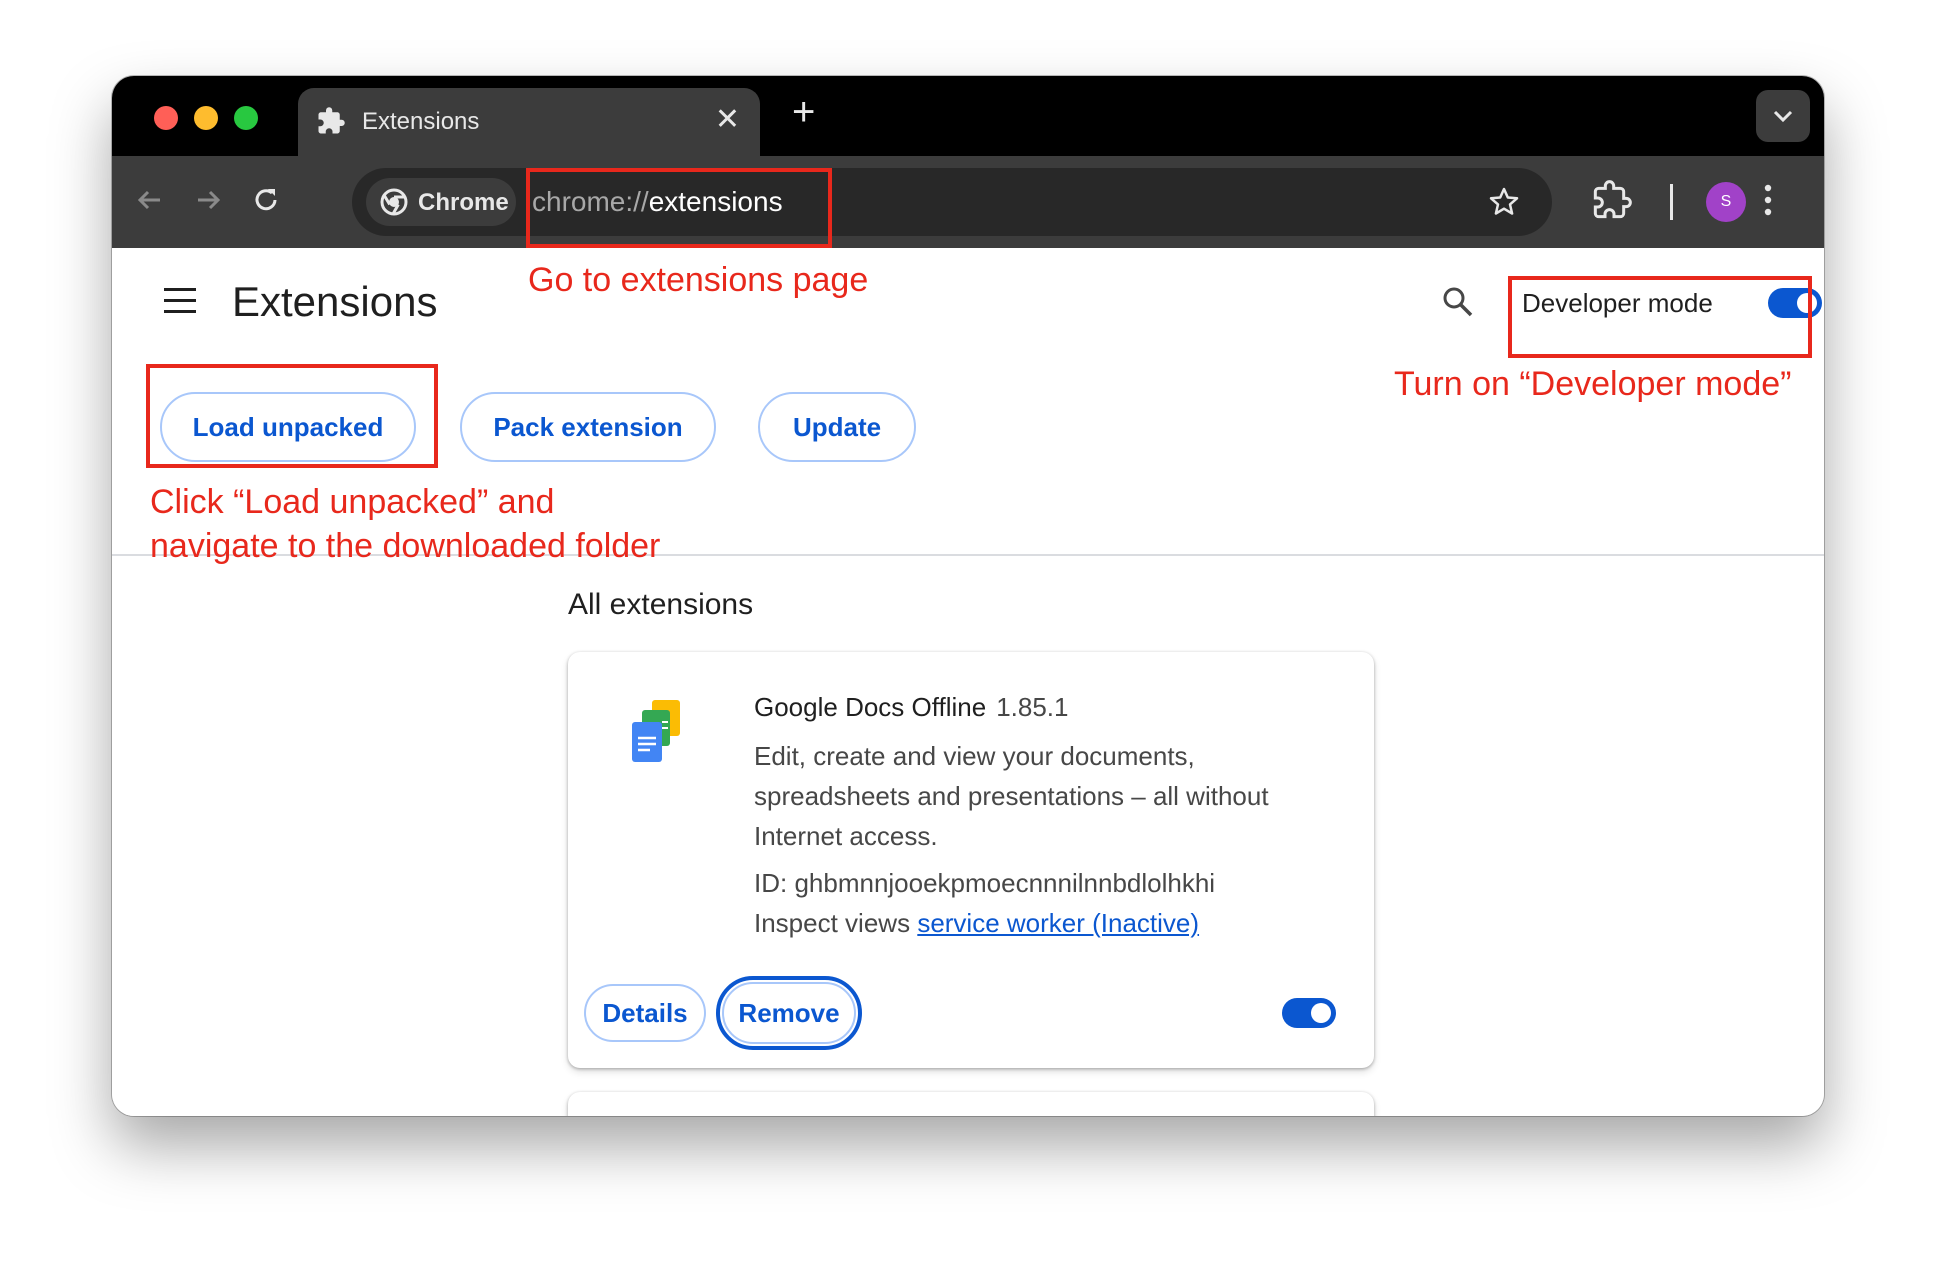 Image resolution: width=1936 pixels, height=1262 pixels. I want to click on inspect-views: Inspect views service worker (Inactive), so click(976, 923).